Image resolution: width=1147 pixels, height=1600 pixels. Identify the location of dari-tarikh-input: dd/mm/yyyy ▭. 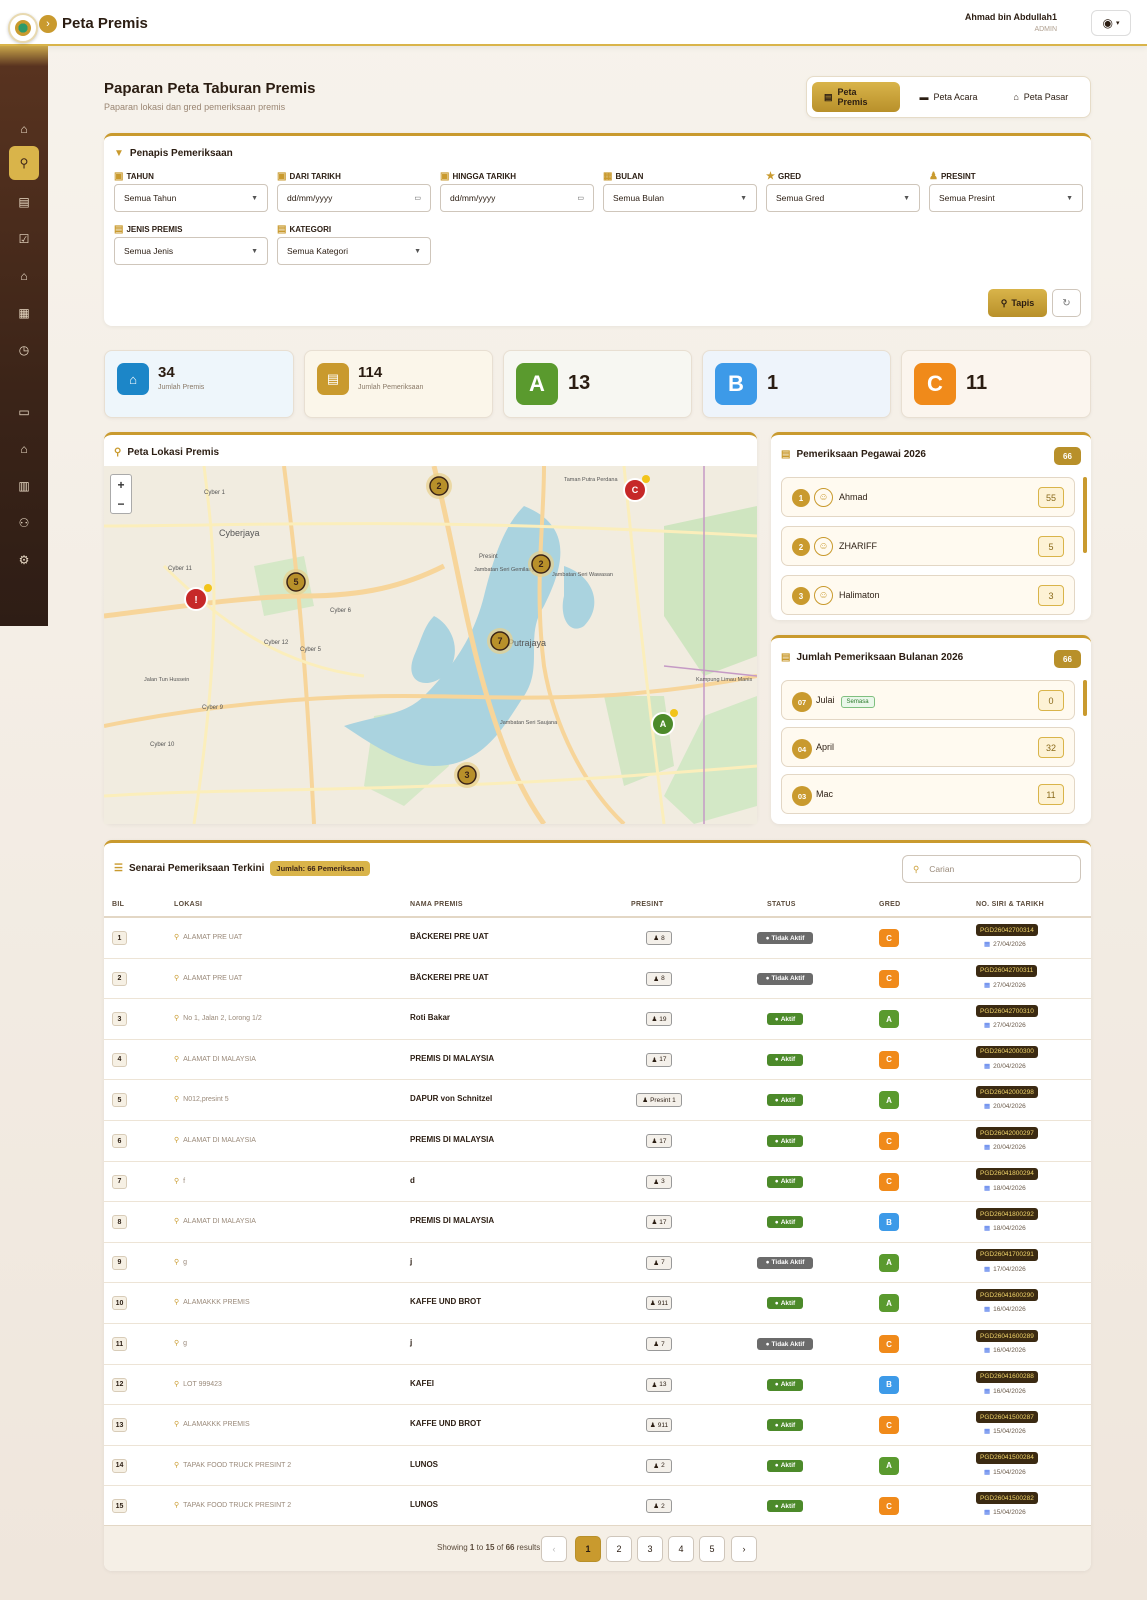
(354, 198).